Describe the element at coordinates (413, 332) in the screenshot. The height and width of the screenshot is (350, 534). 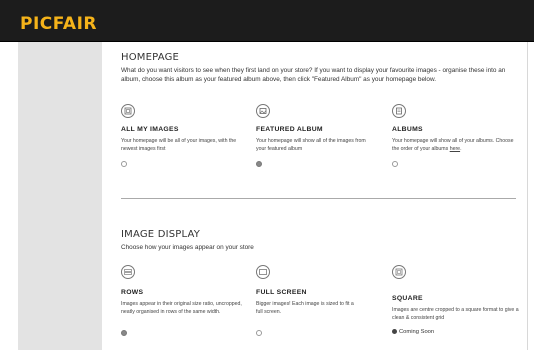
I see `coming-soon-badge: Coming Soon` at that location.